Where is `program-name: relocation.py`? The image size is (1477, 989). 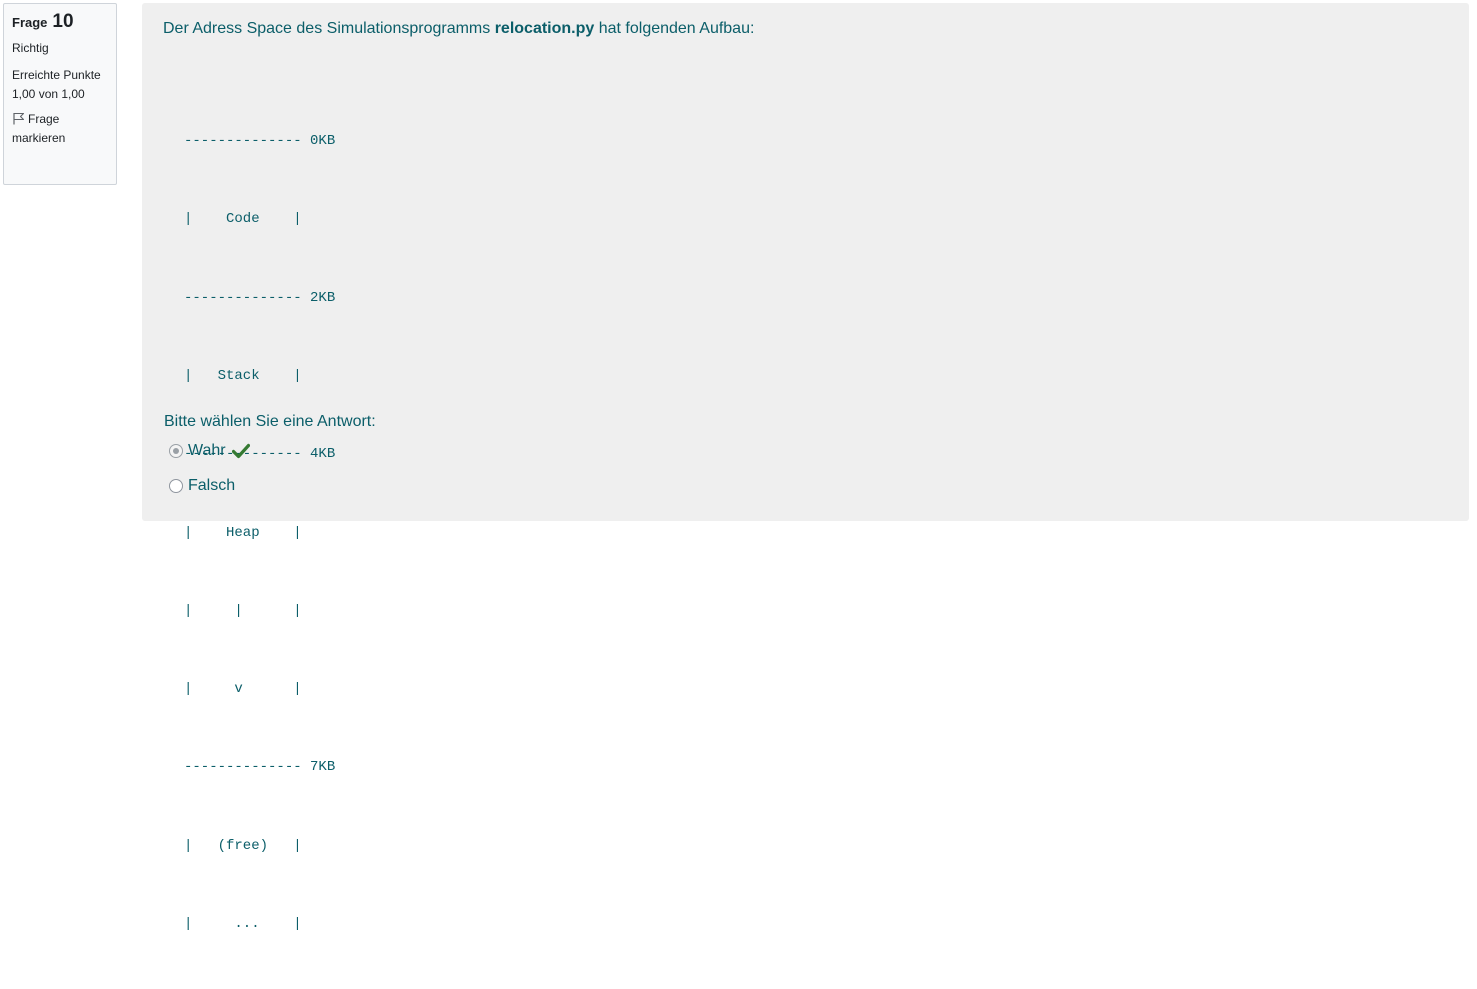
program-name: relocation.py is located at coordinates (544, 28).